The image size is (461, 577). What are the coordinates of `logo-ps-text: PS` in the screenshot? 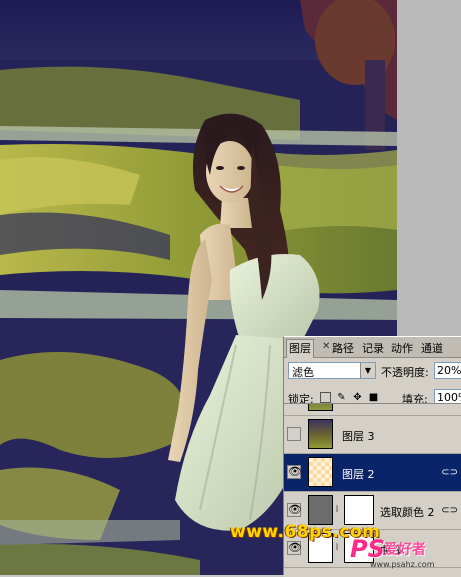 It's located at (367, 549).